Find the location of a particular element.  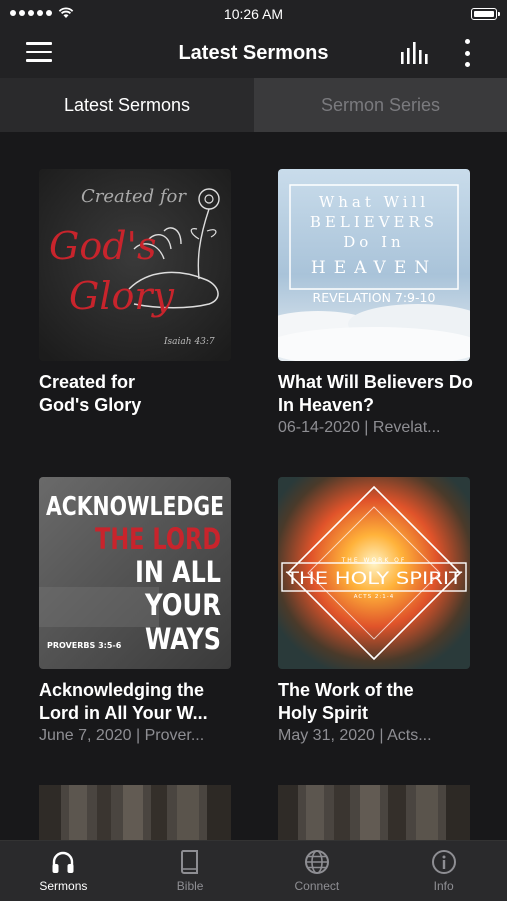

sermon-artwork: THE WORK OF THE HOLY SPIRIT ACTS 2:1-4 is located at coordinates (374, 573).